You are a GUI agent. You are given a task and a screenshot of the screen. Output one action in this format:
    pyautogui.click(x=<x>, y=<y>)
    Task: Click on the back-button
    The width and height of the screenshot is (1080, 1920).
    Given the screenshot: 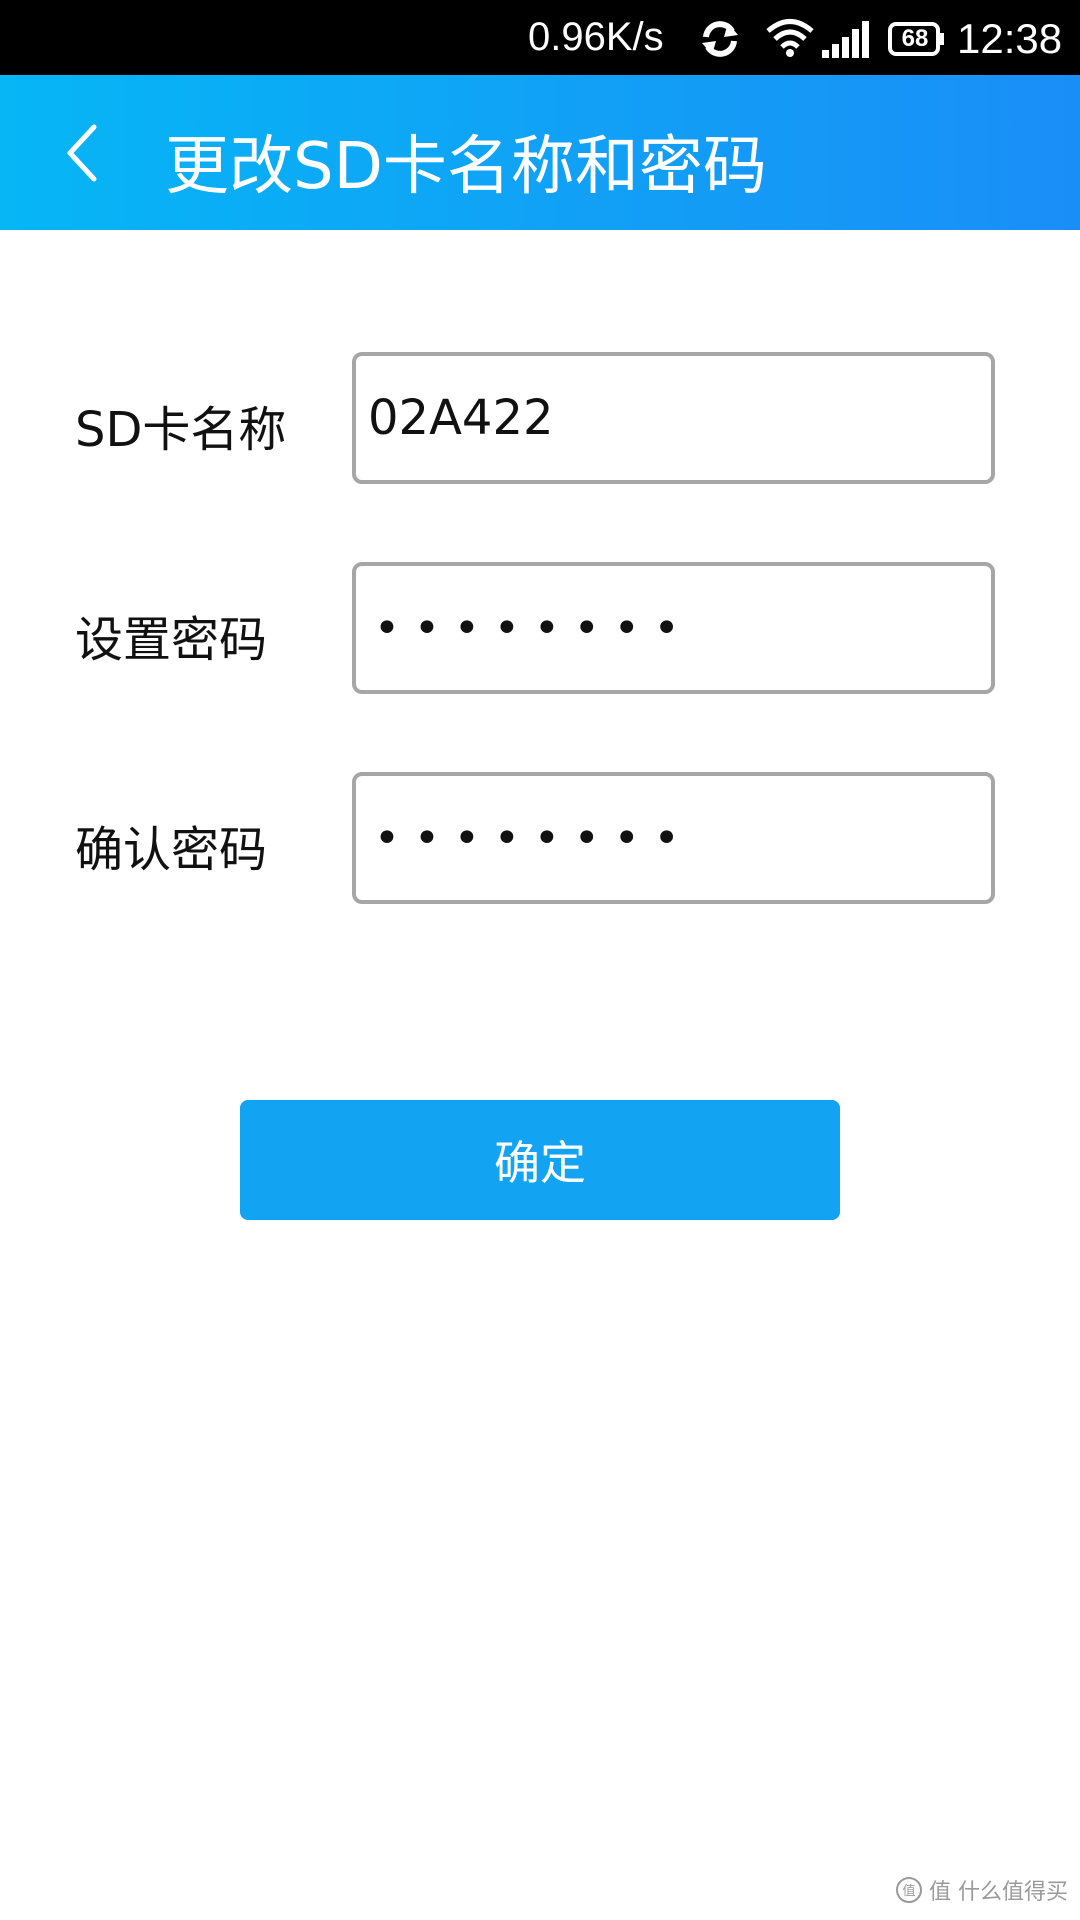 What is the action you would take?
    pyautogui.click(x=85, y=153)
    